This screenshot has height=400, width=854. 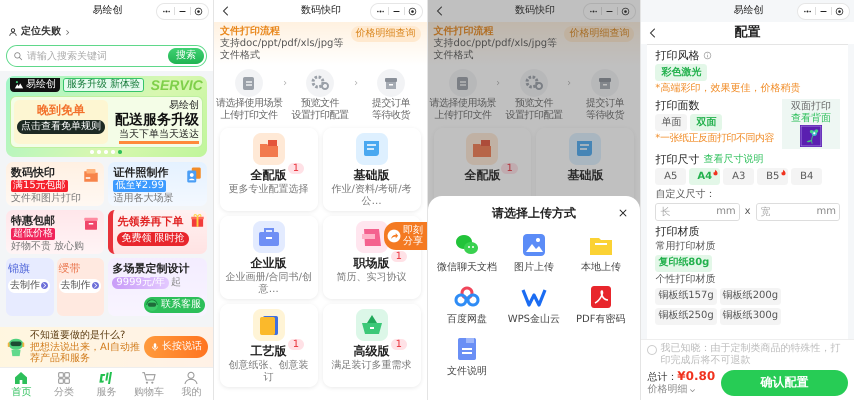 What do you see at coordinates (372, 351) in the screenshot?
I see `product-title: 高级版` at bounding box center [372, 351].